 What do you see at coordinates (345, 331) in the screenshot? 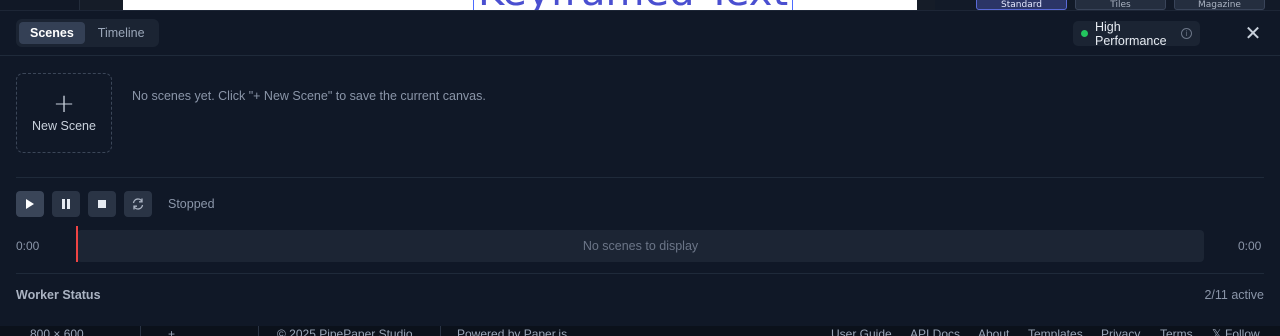
I see `copyright-text: © 2025 PipePaper Studio` at bounding box center [345, 331].